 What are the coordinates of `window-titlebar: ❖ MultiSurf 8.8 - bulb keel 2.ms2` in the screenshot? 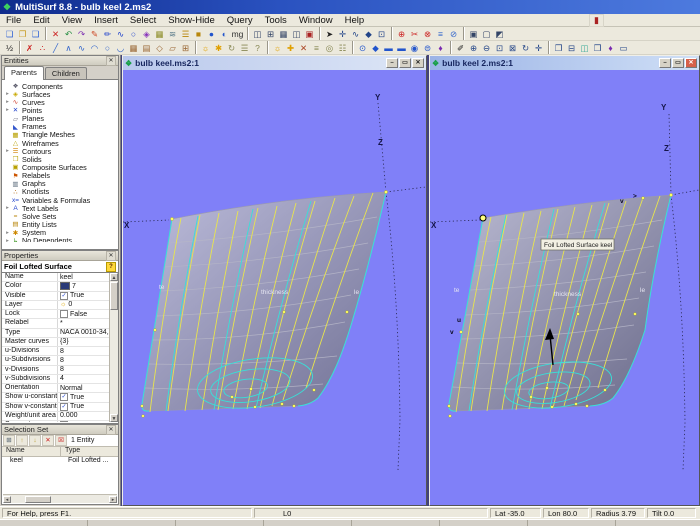 It's located at (350, 7).